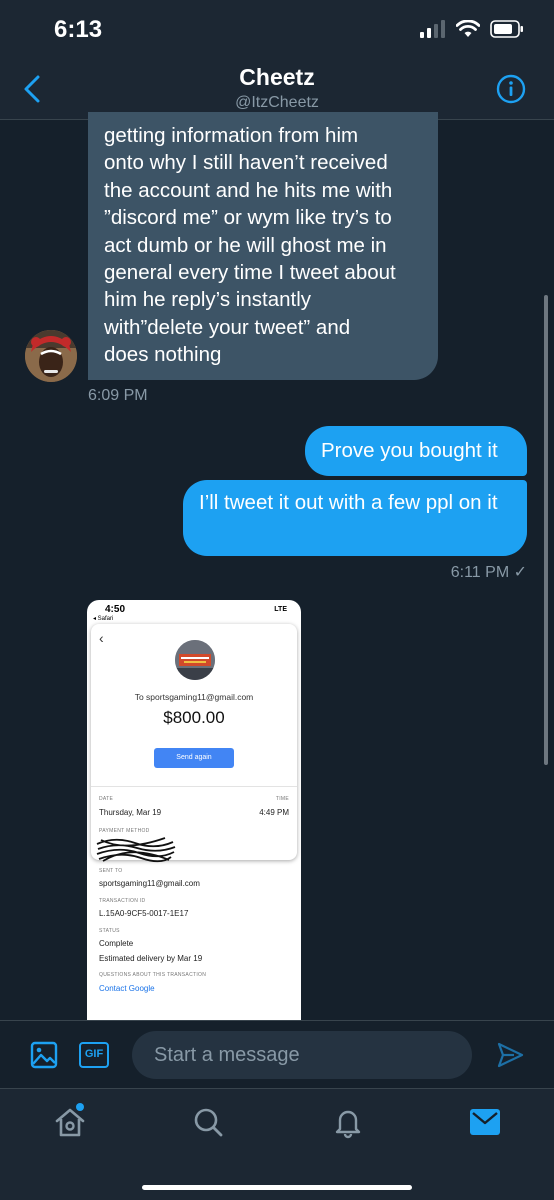 The image size is (554, 1200). What do you see at coordinates (277, 31) in the screenshot?
I see `status-bar: 6:13` at bounding box center [277, 31].